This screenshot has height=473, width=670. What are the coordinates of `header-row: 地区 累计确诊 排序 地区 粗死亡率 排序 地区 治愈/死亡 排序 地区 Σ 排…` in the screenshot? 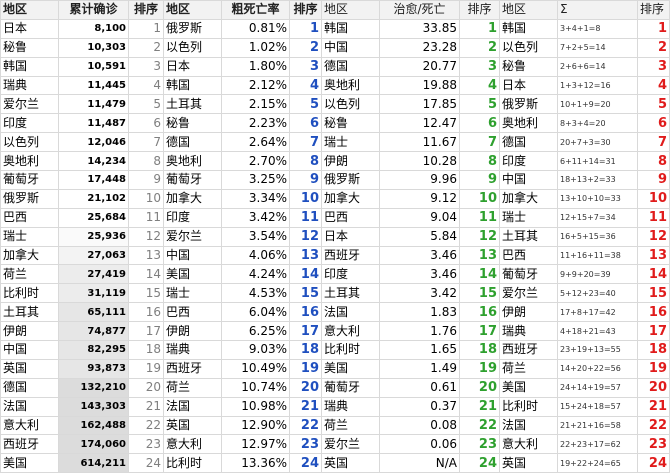 It's located at (335, 10).